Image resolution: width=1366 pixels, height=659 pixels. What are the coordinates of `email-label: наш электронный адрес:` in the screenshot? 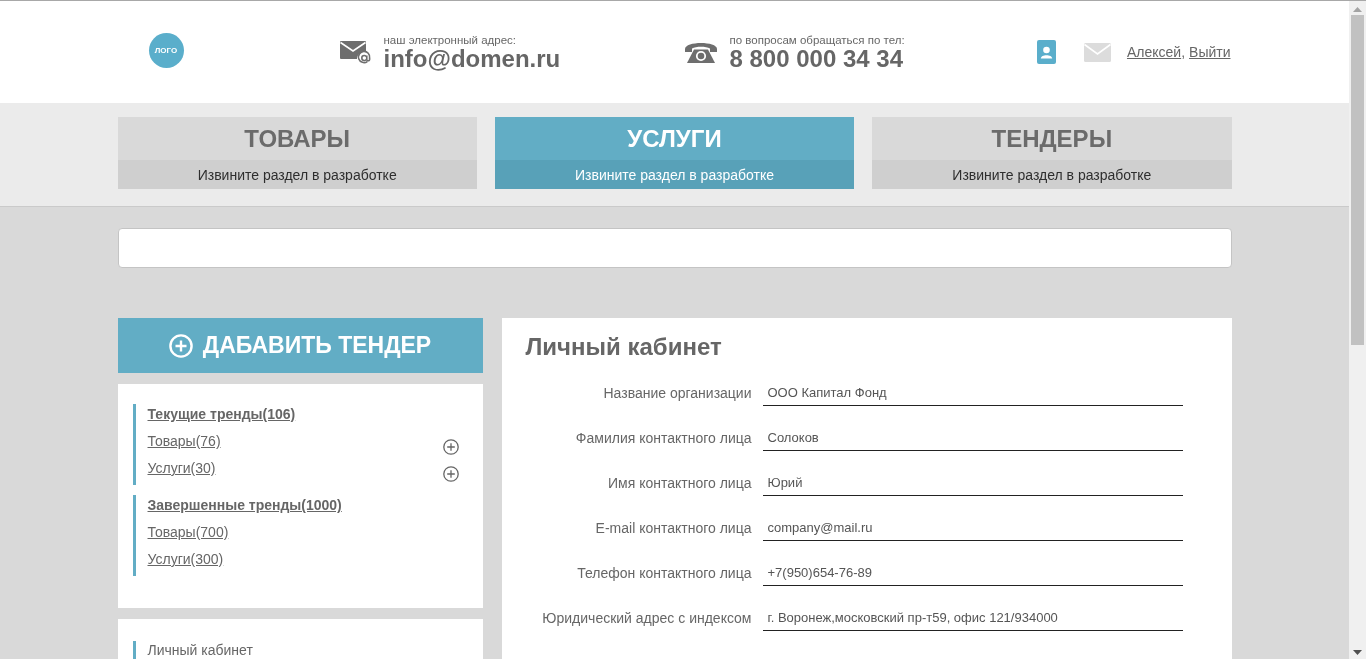 It's located at (450, 39).